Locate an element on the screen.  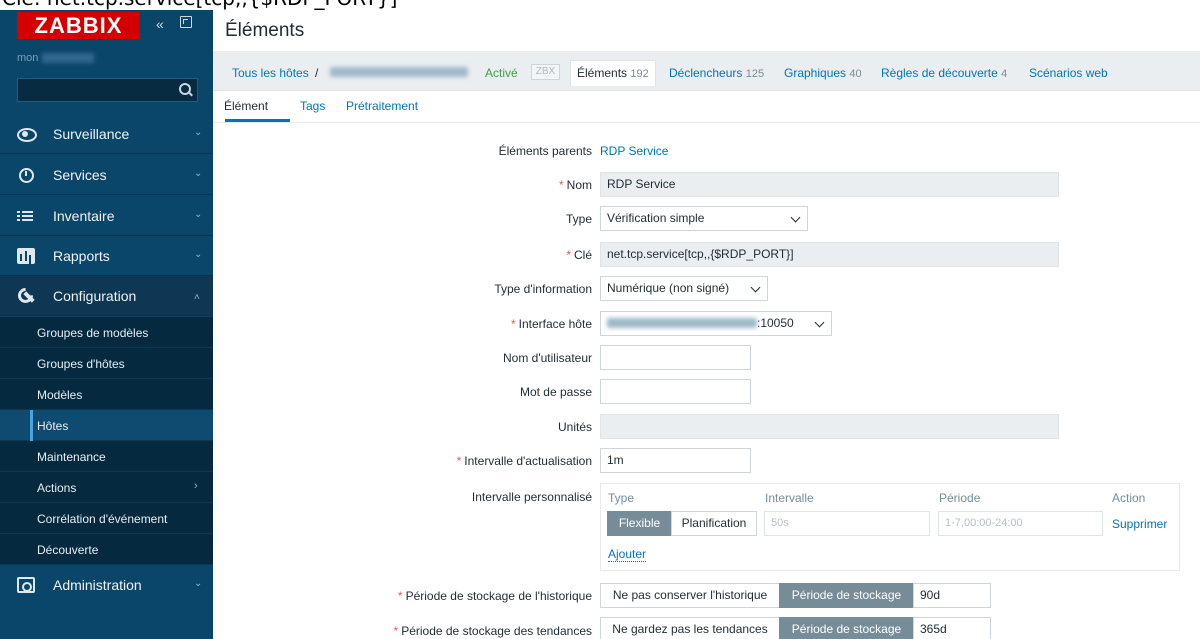
logo-row: ZABBIX « is located at coordinates (106, 25).